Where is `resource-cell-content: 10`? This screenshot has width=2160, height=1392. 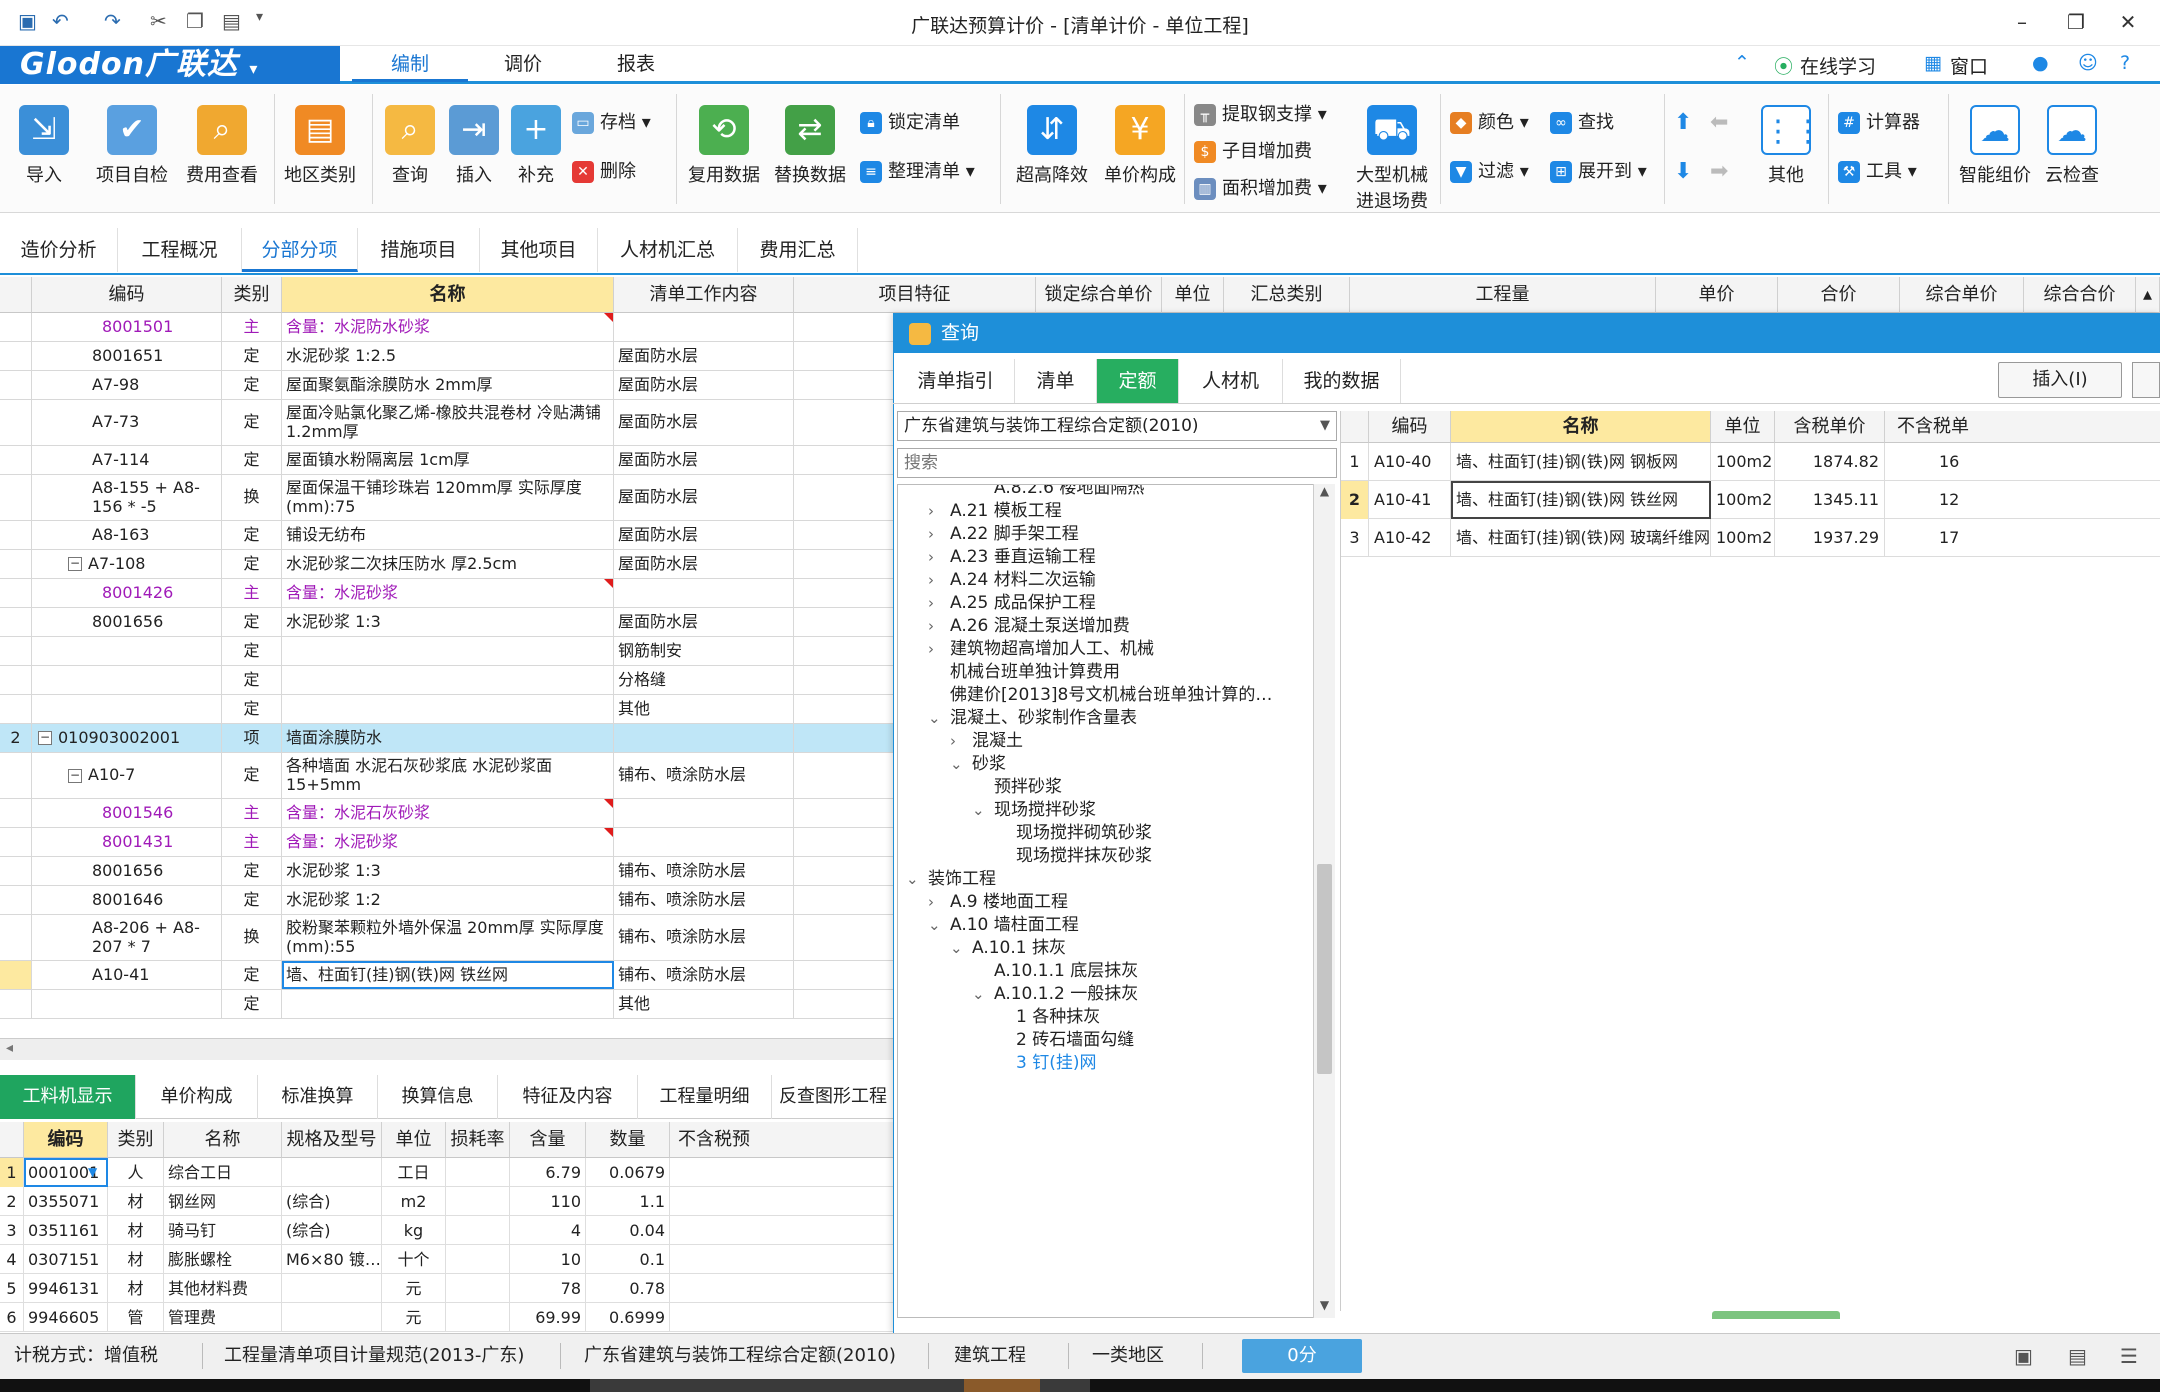 resource-cell-content: 10 is located at coordinates (548, 1259).